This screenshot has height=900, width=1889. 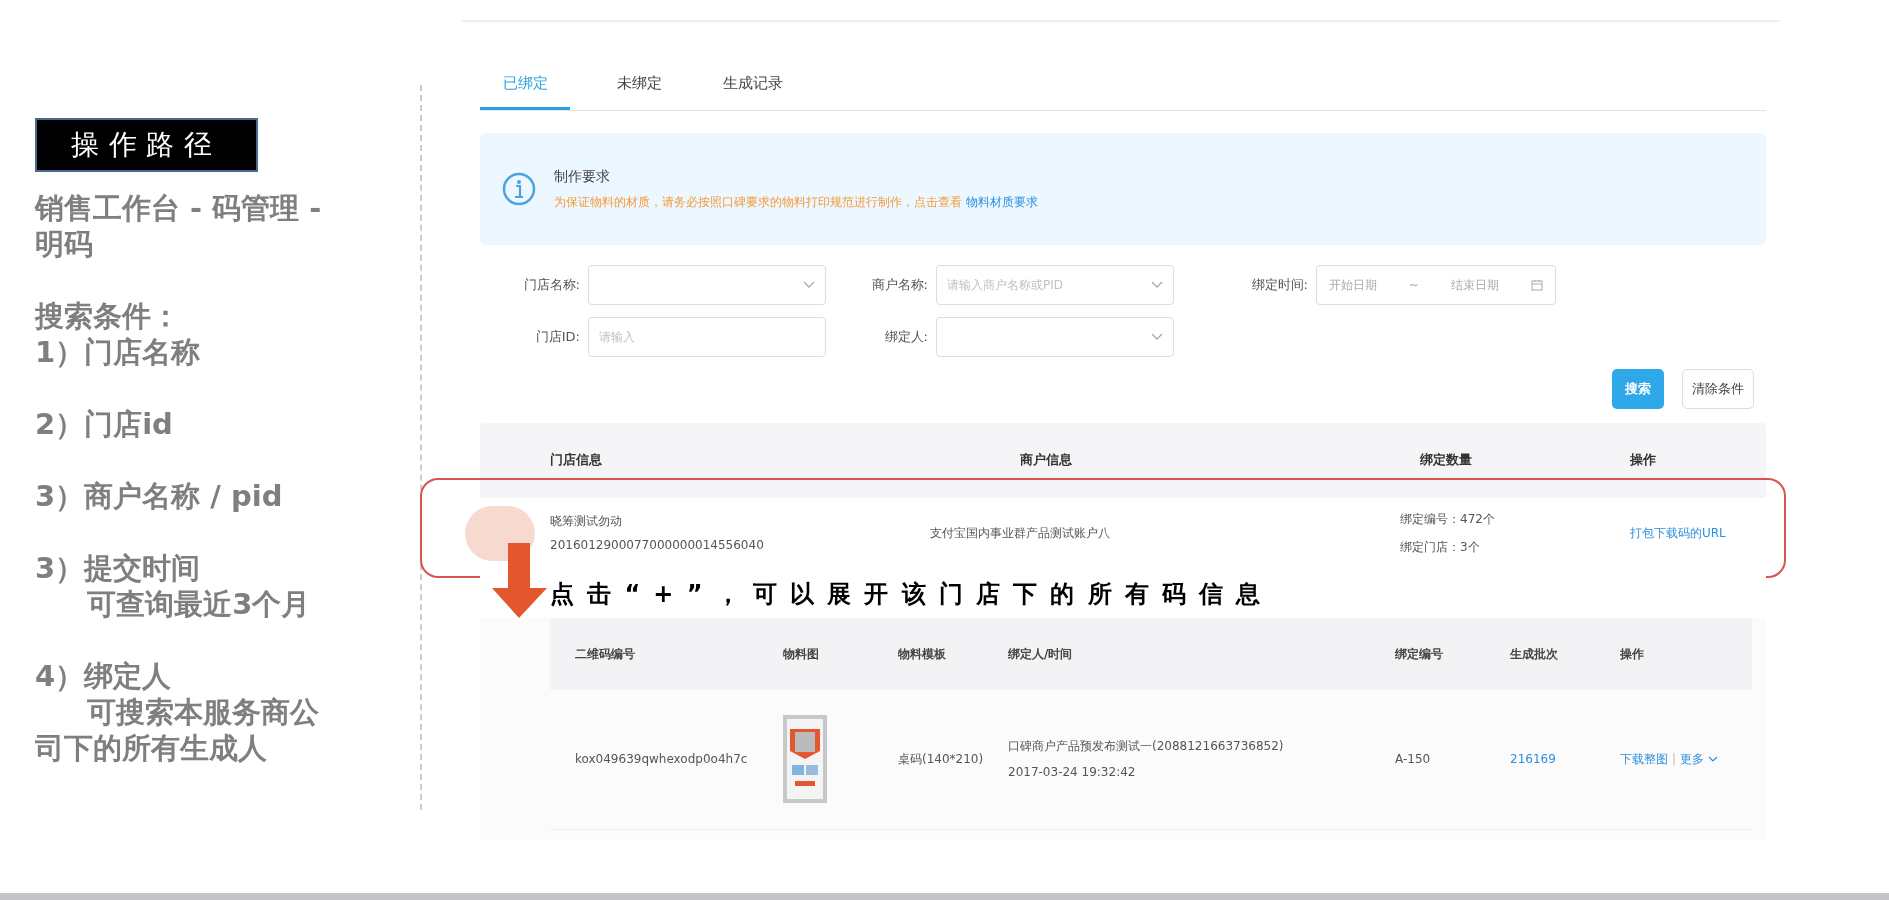 I want to click on path-text: 销售工作台 - 码管理 - 明码, so click(x=179, y=226).